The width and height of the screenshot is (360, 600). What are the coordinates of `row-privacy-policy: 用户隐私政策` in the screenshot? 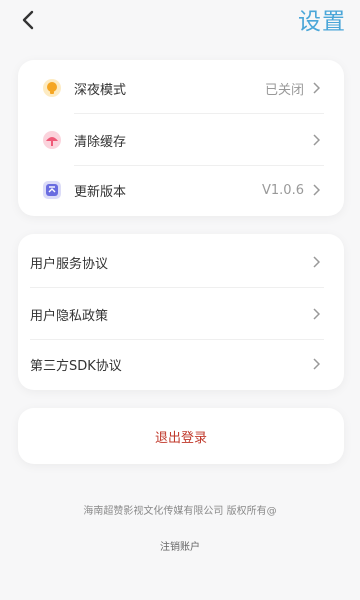 It's located at (181, 314).